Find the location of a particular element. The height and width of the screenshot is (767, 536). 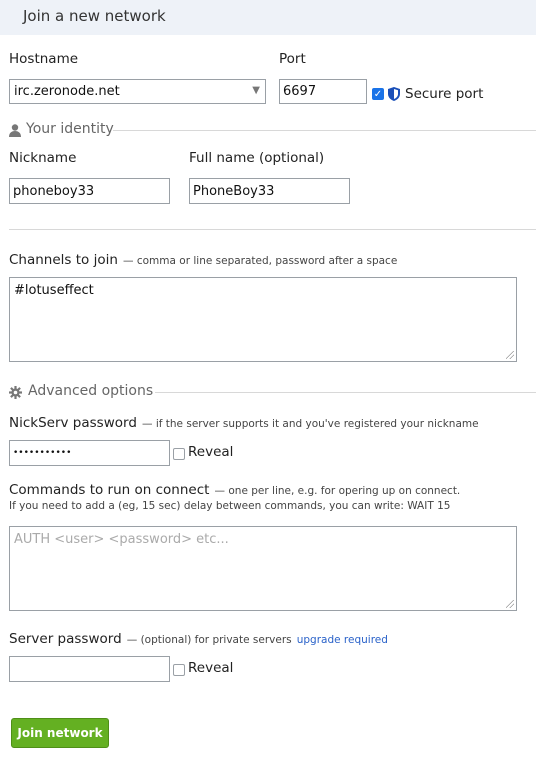

nickname-label: Nickname is located at coordinates (43, 158).